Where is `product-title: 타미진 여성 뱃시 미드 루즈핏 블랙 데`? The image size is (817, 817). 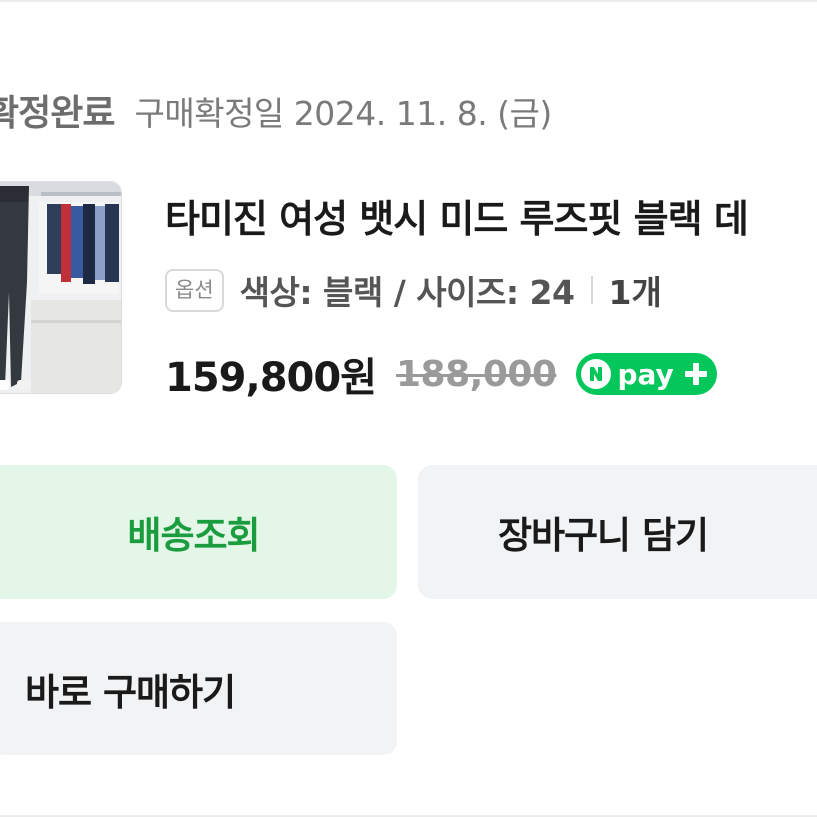
product-title: 타미진 여성 뱃시 미드 루즈핏 블랙 데 is located at coordinates (457, 215).